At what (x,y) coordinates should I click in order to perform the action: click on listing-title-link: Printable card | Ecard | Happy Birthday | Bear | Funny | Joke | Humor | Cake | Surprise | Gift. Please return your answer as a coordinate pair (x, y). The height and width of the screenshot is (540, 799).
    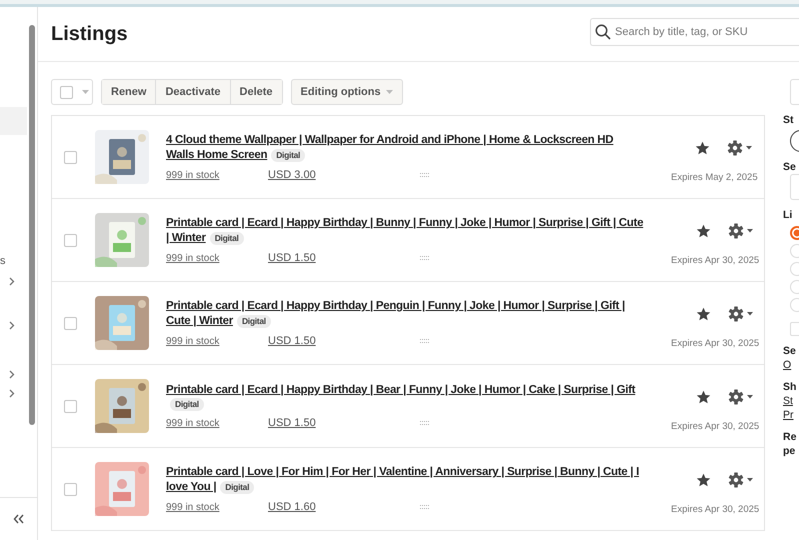
    Looking at the image, I should click on (401, 390).